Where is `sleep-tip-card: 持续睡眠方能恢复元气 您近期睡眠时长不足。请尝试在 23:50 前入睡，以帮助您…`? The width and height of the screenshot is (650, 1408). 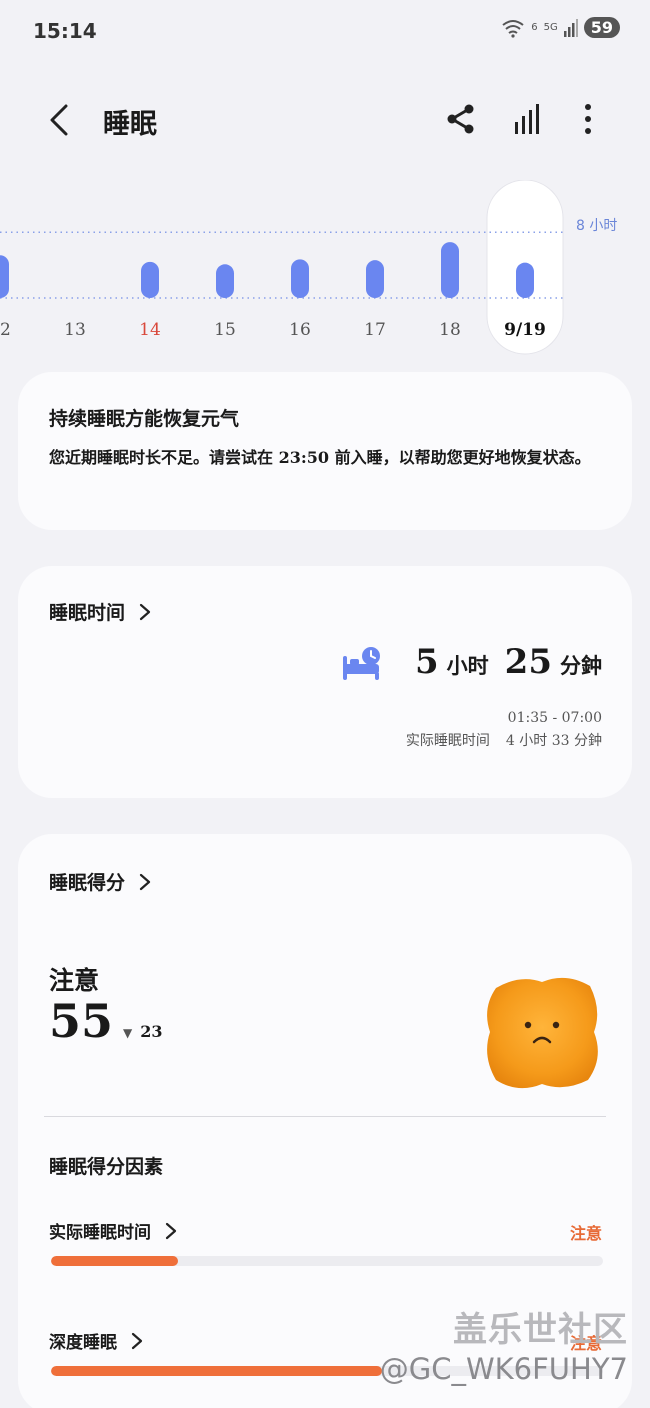
sleep-tip-card: 持续睡眠方能恢复元气 您近期睡眠时长不足。请尝试在 23:50 前入睡，以帮助您… is located at coordinates (325, 451).